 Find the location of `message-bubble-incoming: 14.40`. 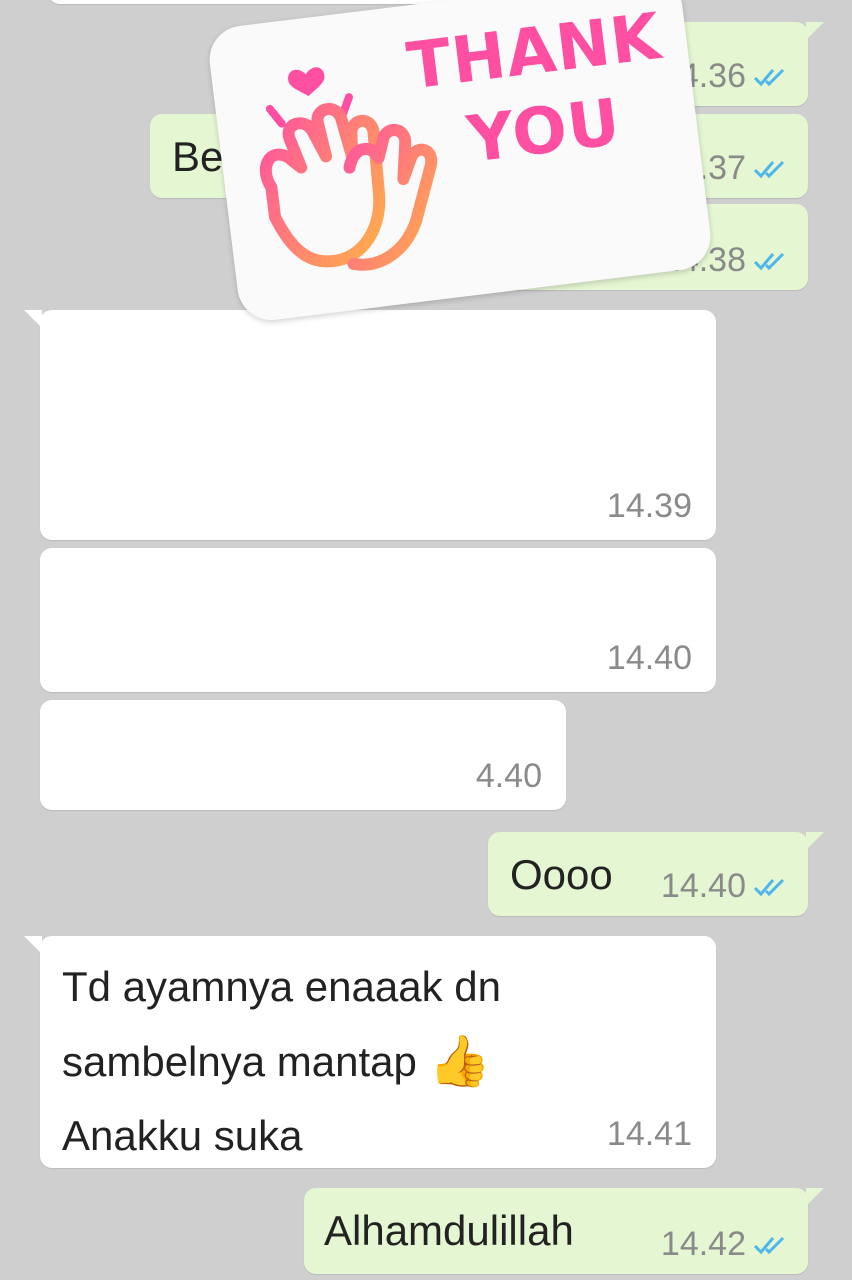

message-bubble-incoming: 14.40 is located at coordinates (378, 620).